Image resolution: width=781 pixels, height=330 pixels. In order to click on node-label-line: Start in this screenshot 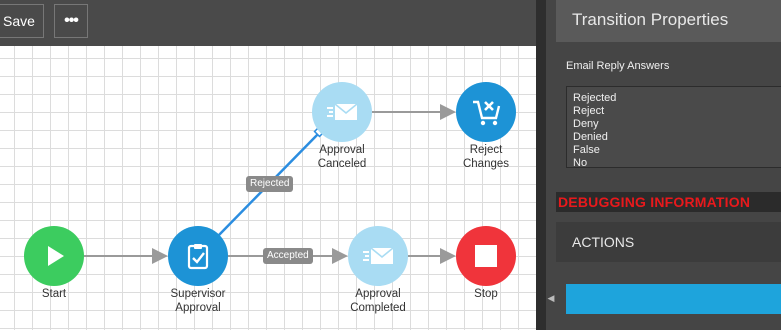, I will do `click(54, 294)`.